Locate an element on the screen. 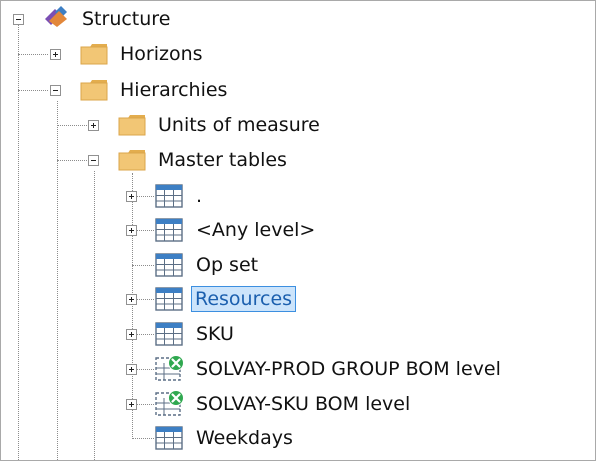 The image size is (596, 461). expand-dot-toggle is located at coordinates (131, 196).